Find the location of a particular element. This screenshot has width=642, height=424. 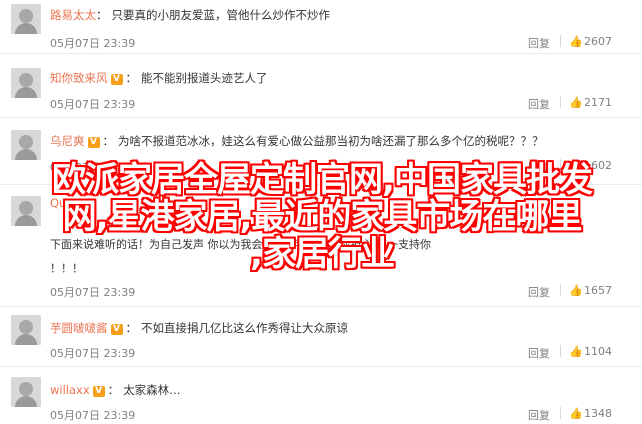

like-button: 👍2171 is located at coordinates (590, 102).